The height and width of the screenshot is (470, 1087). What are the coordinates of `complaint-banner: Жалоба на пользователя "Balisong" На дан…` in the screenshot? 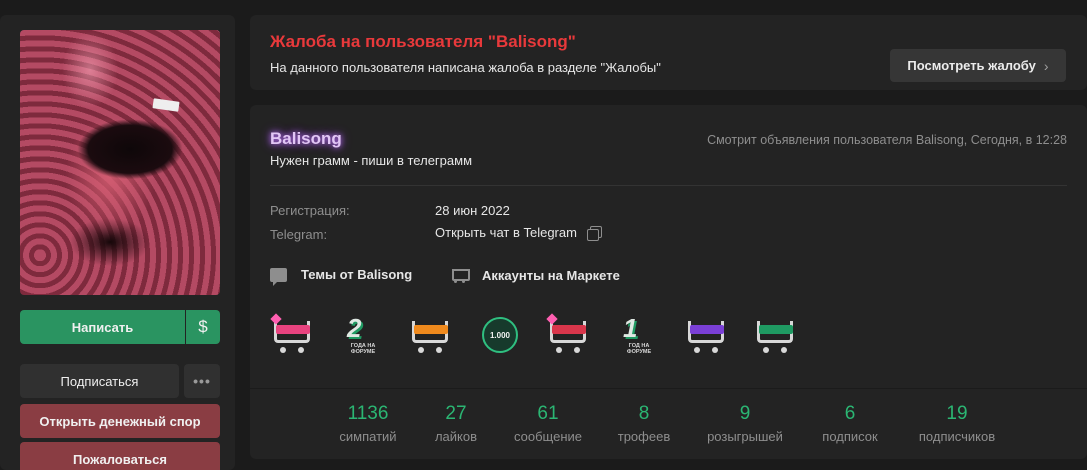 It's located at (668, 52).